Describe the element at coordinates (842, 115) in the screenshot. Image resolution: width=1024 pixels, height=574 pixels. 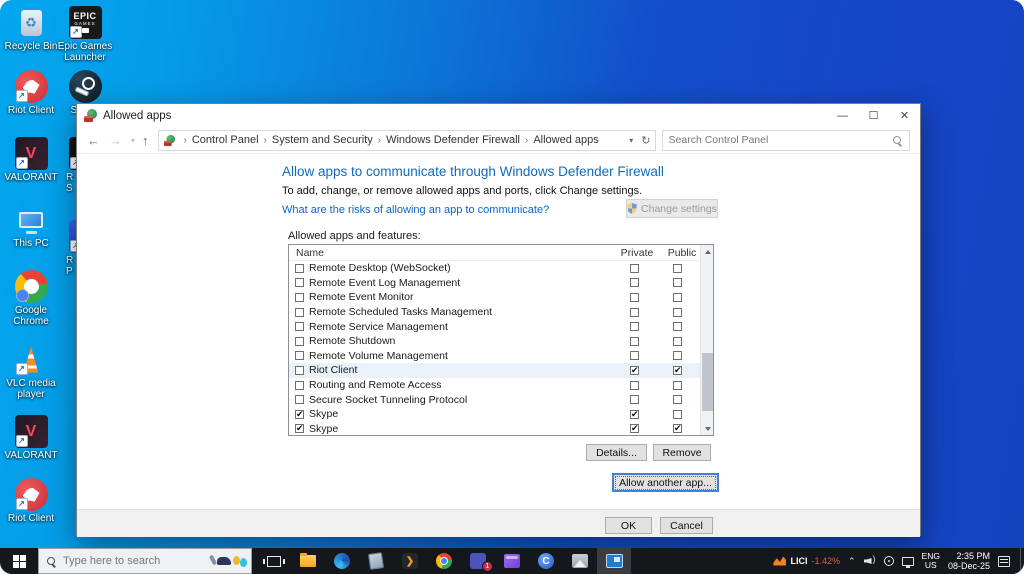
I see `minimize-button: —` at that location.